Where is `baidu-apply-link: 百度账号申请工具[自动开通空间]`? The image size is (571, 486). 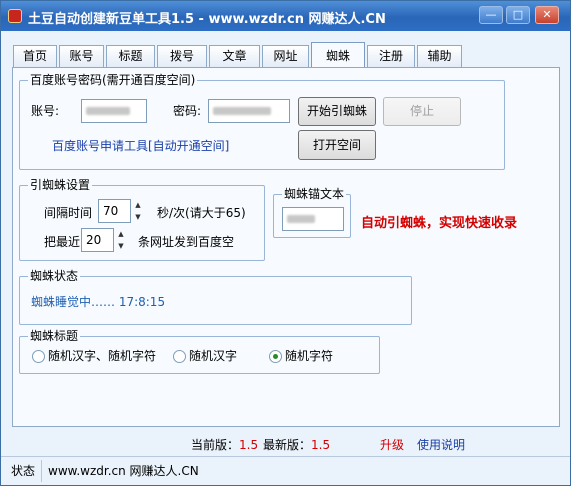
baidu-apply-link: 百度账号申请工具[自动开通空间] is located at coordinates (140, 146).